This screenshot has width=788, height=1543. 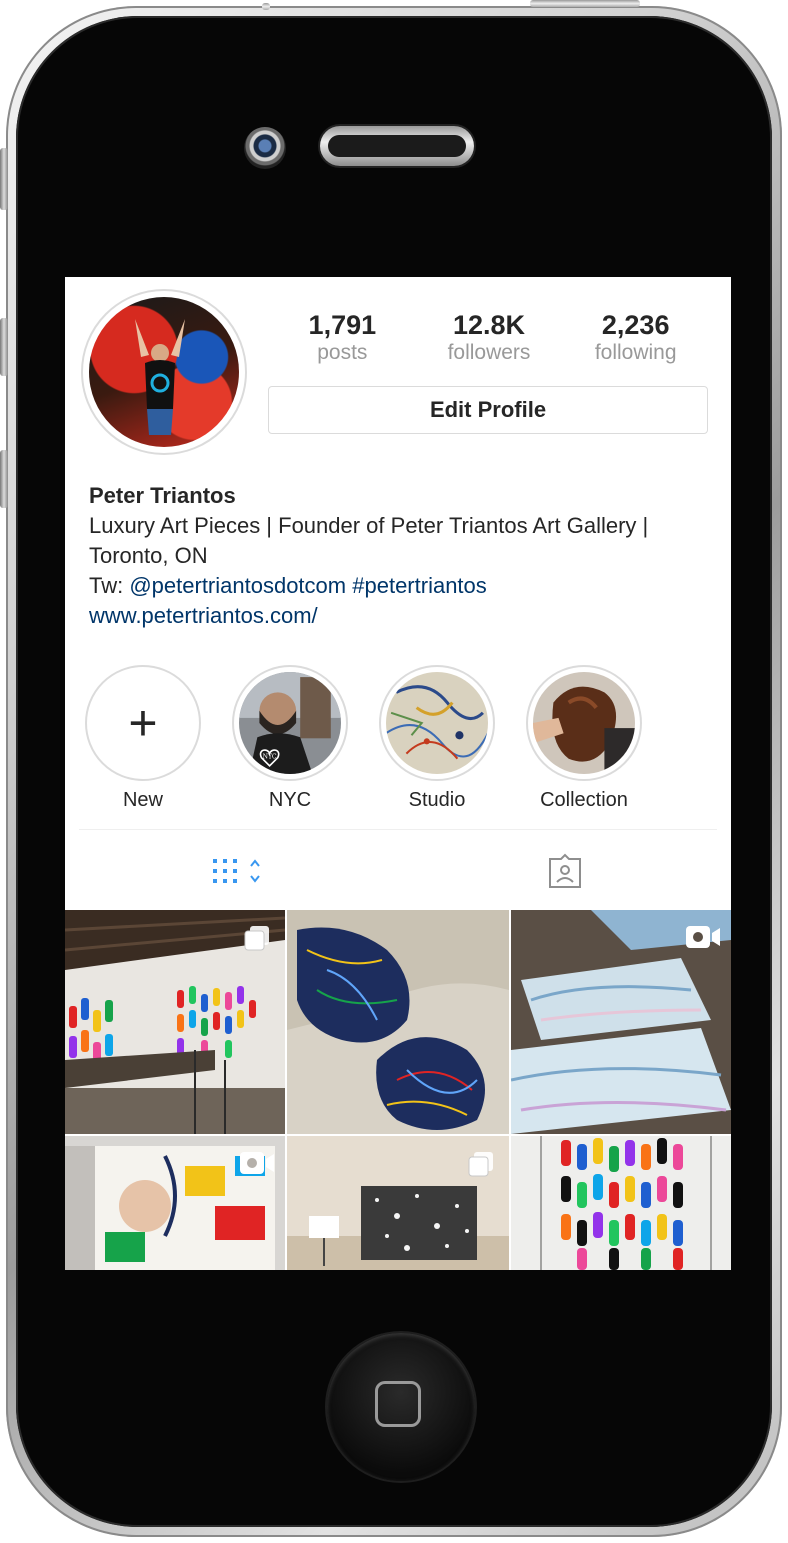 I want to click on volume-down-button, so click(x=4, y=479).